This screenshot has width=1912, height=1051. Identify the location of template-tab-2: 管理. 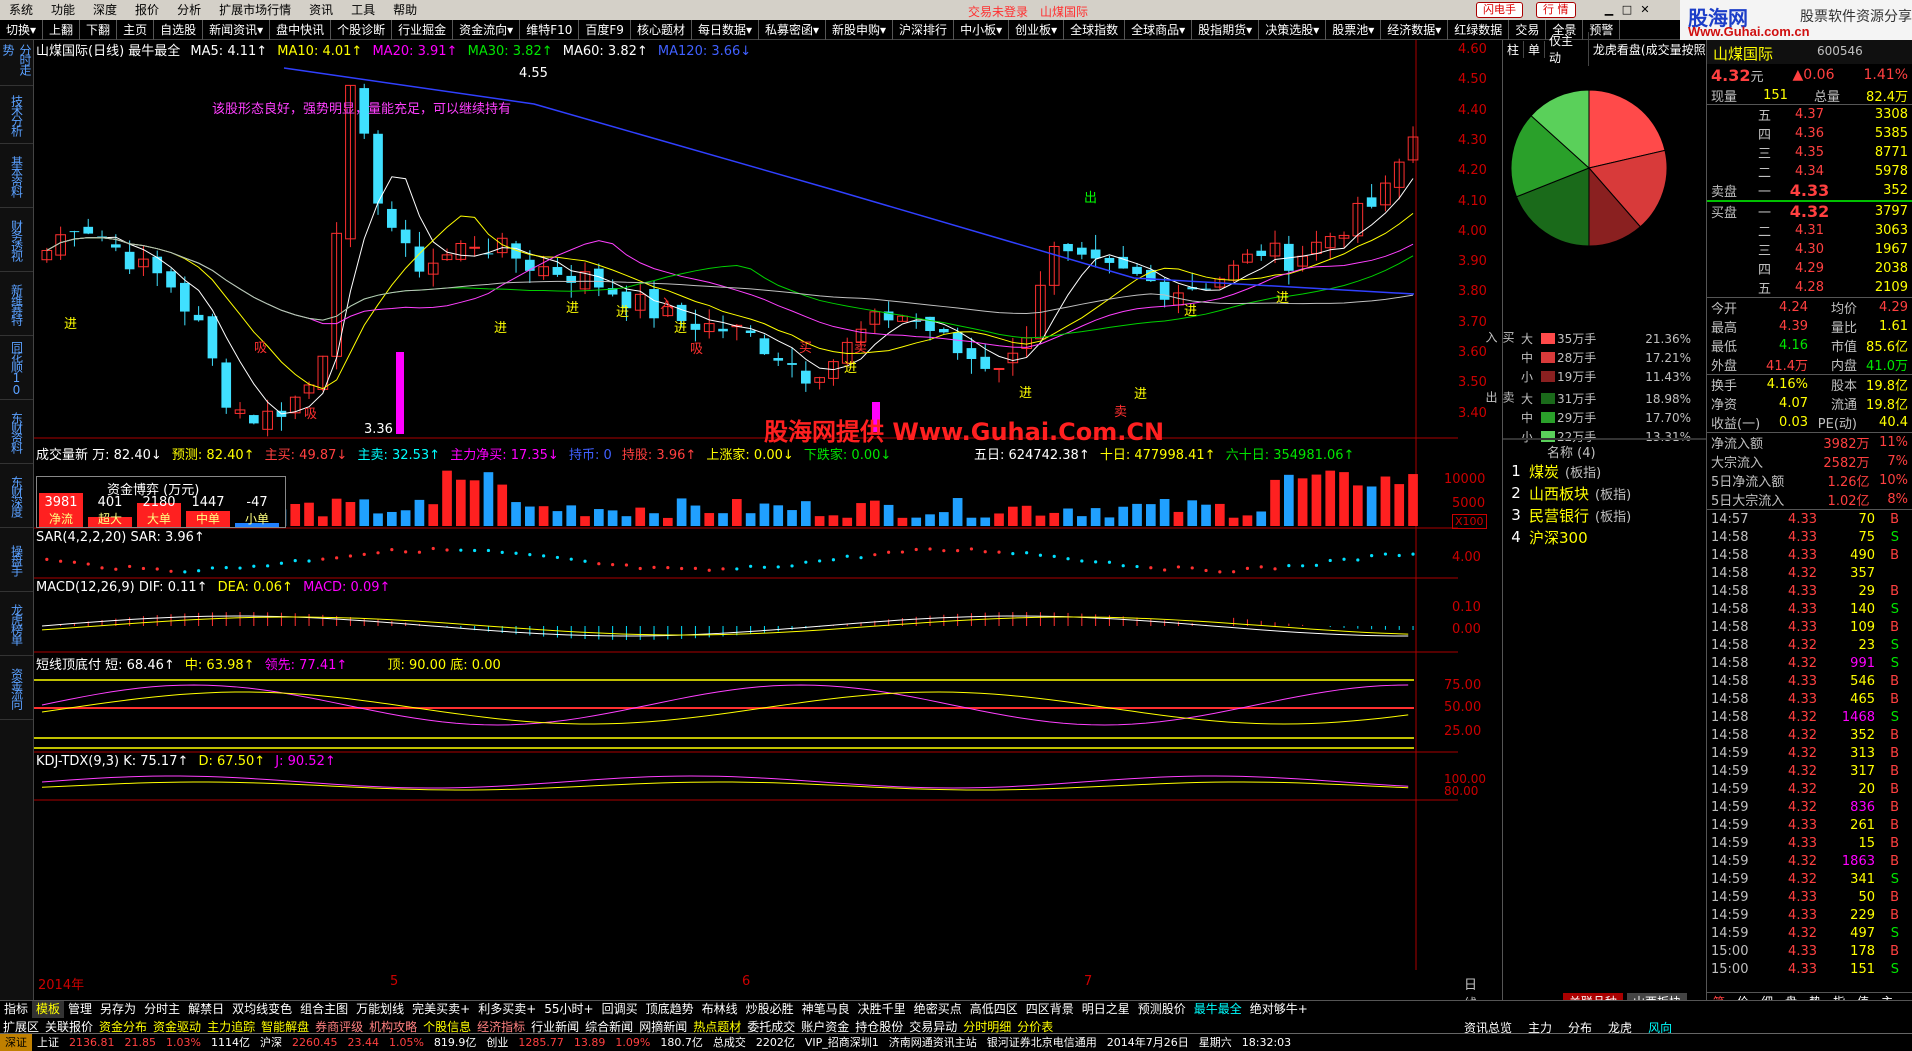
(80, 1009).